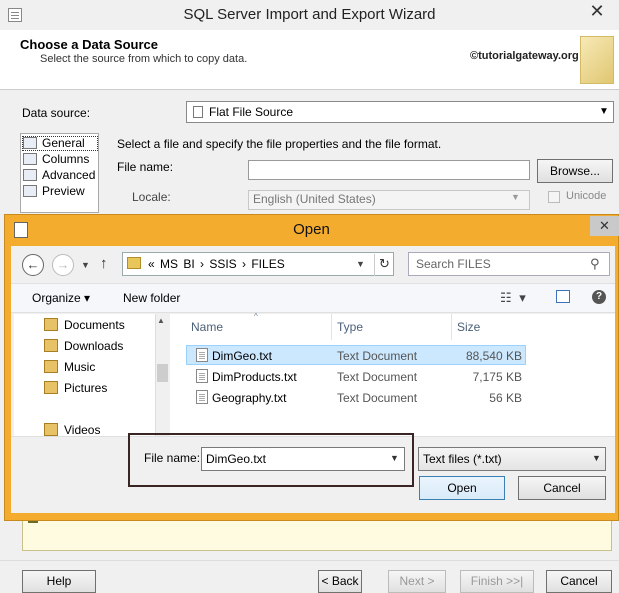  What do you see at coordinates (350, 327) in the screenshot?
I see `column-header-type: Type` at bounding box center [350, 327].